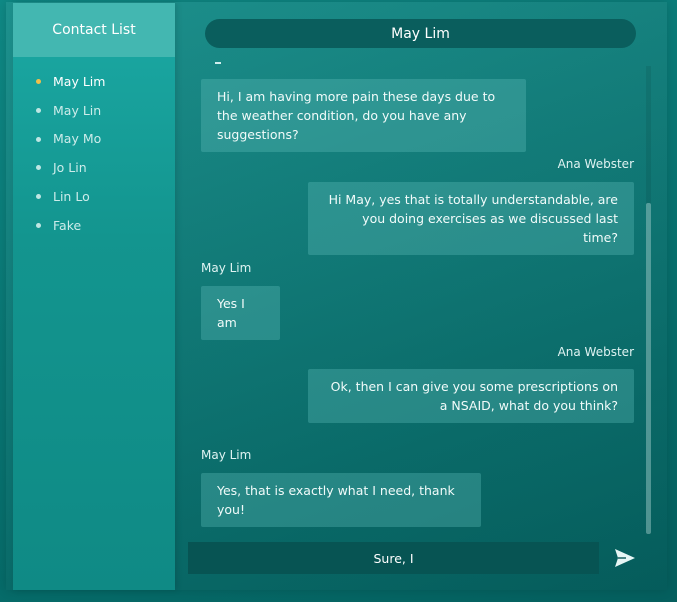 The image size is (677, 602). What do you see at coordinates (67, 225) in the screenshot?
I see `contact-name: Fake` at bounding box center [67, 225].